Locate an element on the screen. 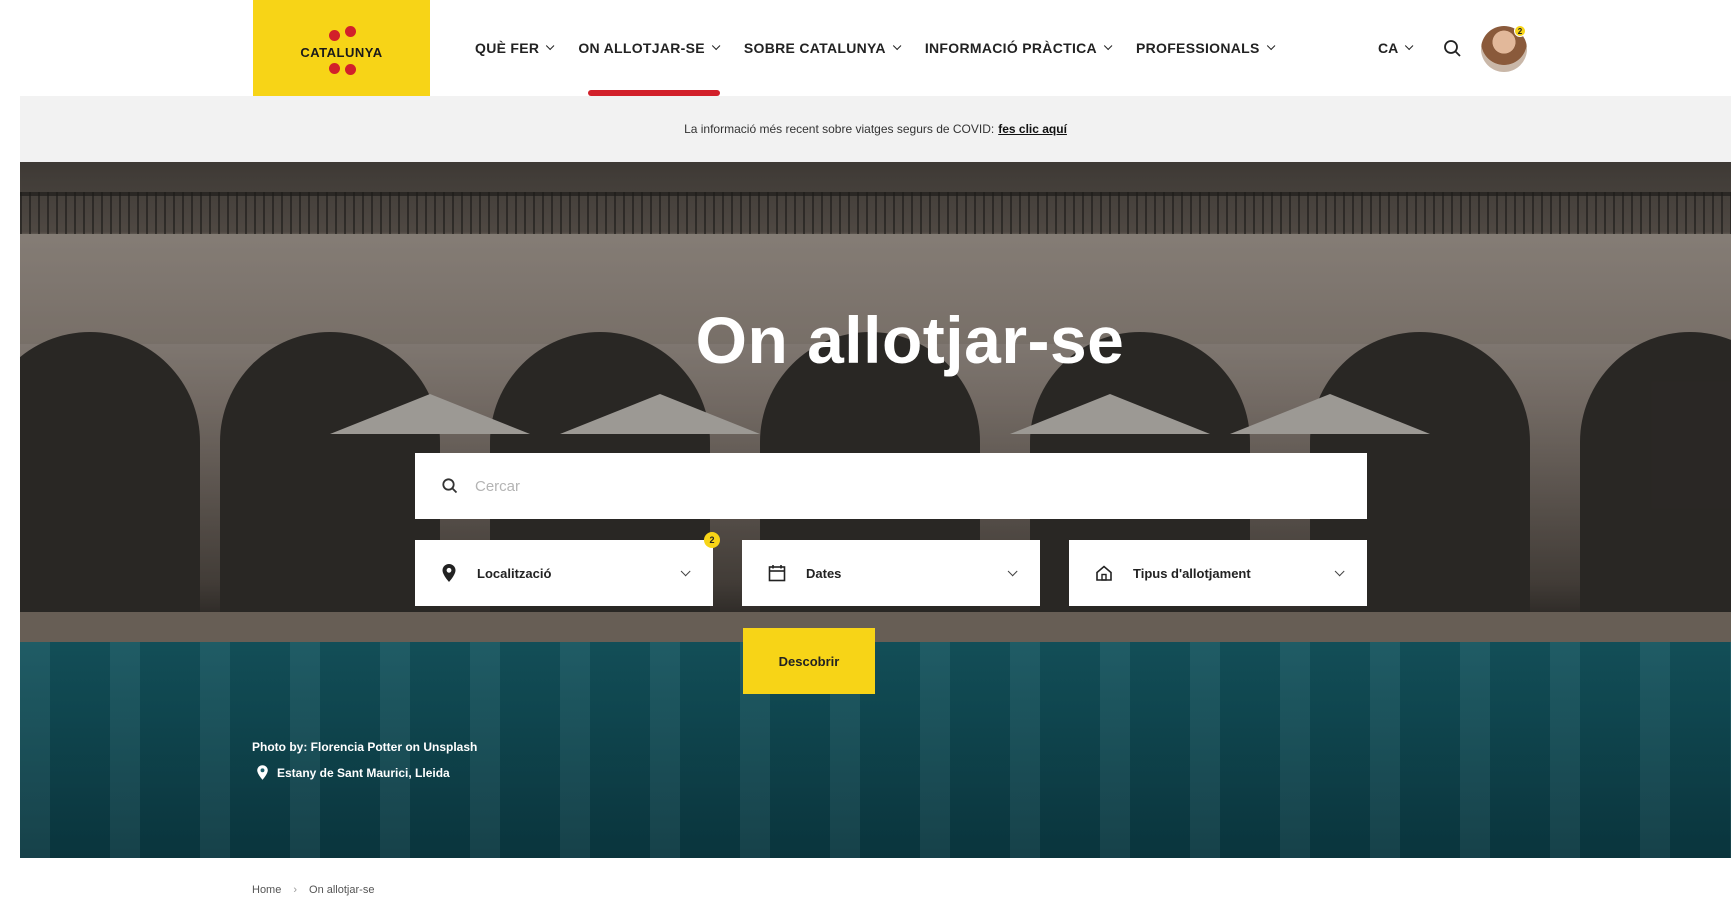  discover-button: Descobrir is located at coordinates (809, 661).